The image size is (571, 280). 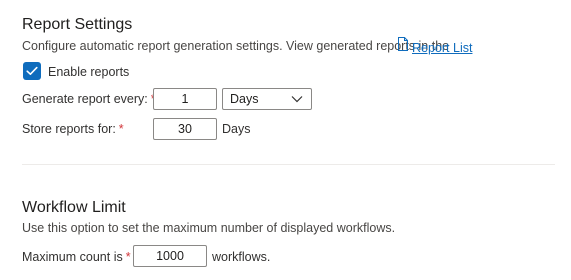 What do you see at coordinates (297, 99) in the screenshot?
I see `chevron-down-icon` at bounding box center [297, 99].